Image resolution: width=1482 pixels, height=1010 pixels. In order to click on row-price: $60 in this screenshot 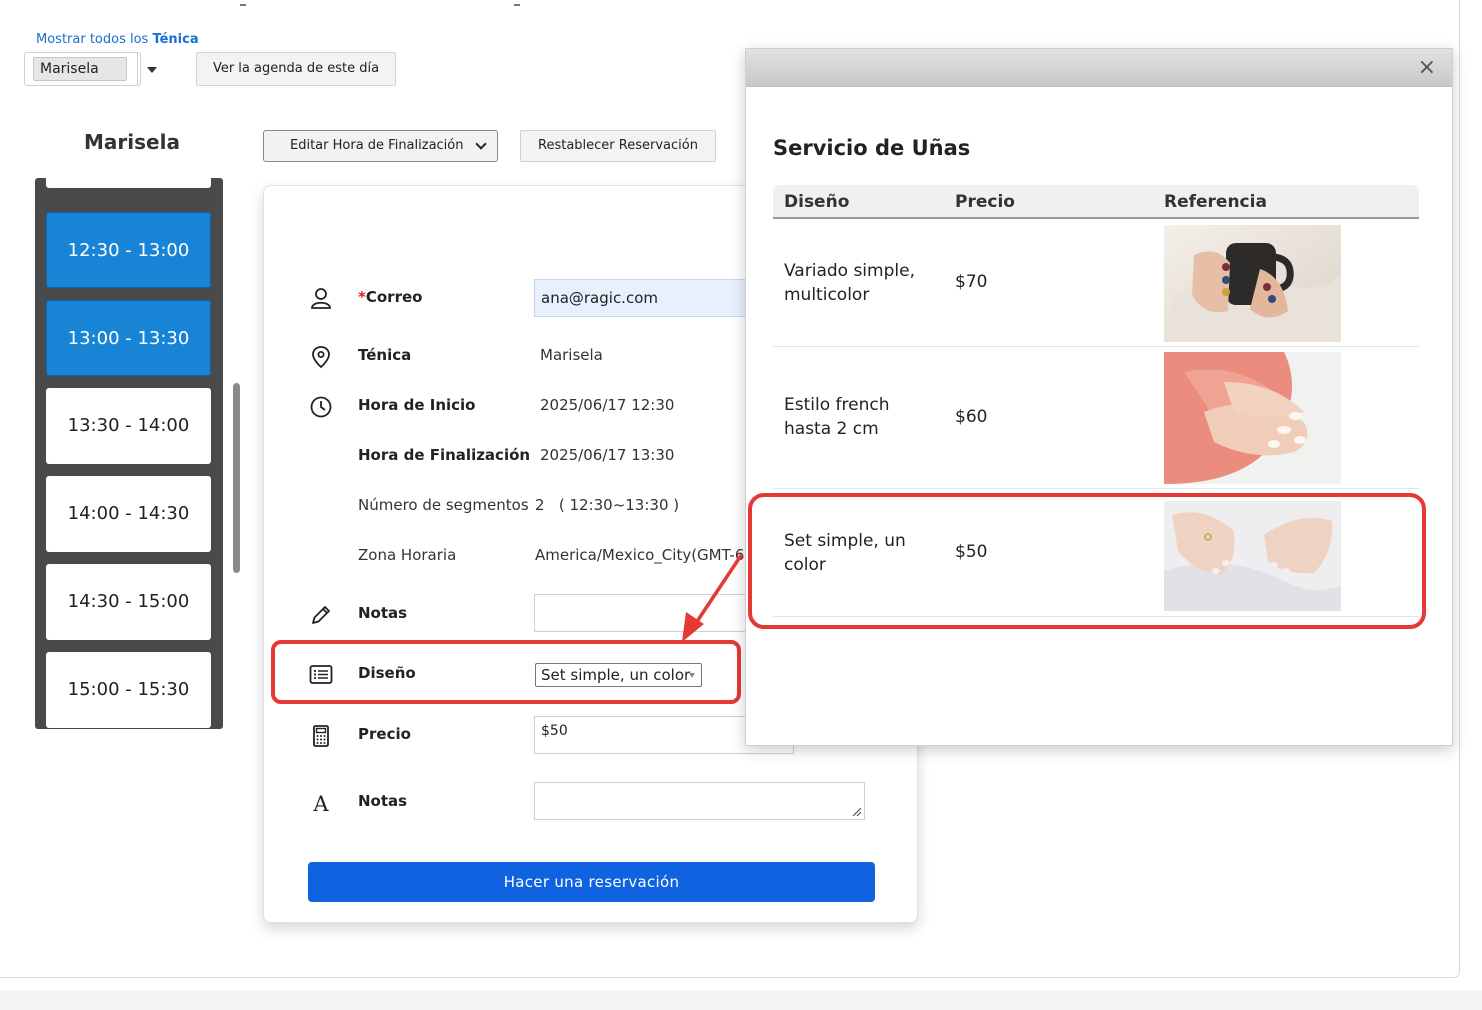, I will do `click(971, 417)`.